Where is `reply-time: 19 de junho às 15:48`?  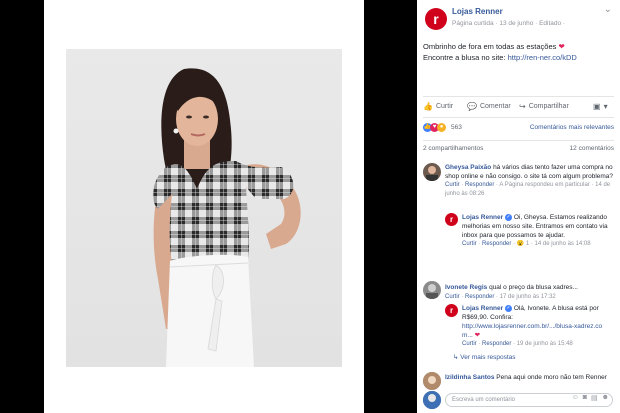 reply-time: 19 de junho às 15:48 is located at coordinates (544, 344).